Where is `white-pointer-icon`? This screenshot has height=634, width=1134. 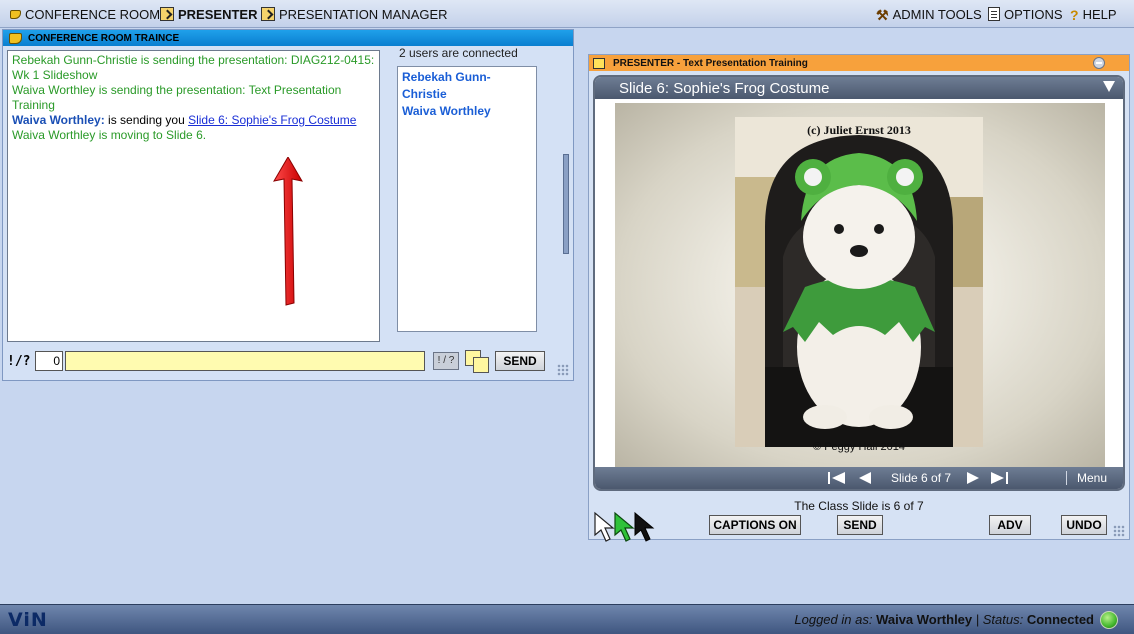
white-pointer-icon is located at coordinates (604, 526).